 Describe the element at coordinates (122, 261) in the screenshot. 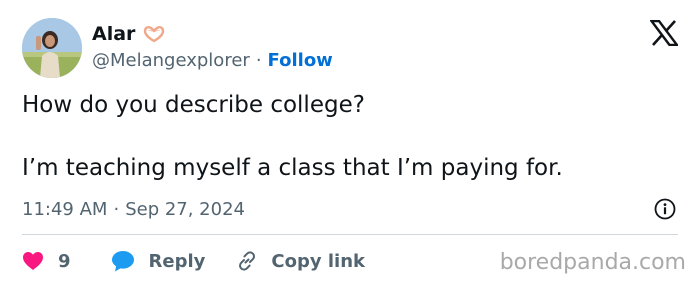

I see `speech-bubble-icon` at that location.